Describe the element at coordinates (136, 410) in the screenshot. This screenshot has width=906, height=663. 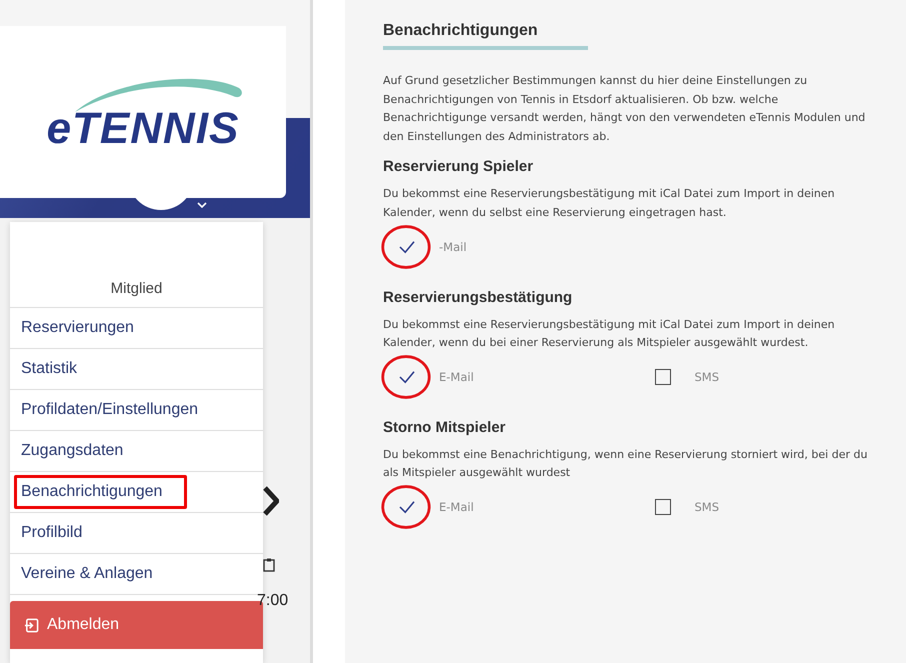
I see `menu-item: Profildaten/Einstellungen` at that location.